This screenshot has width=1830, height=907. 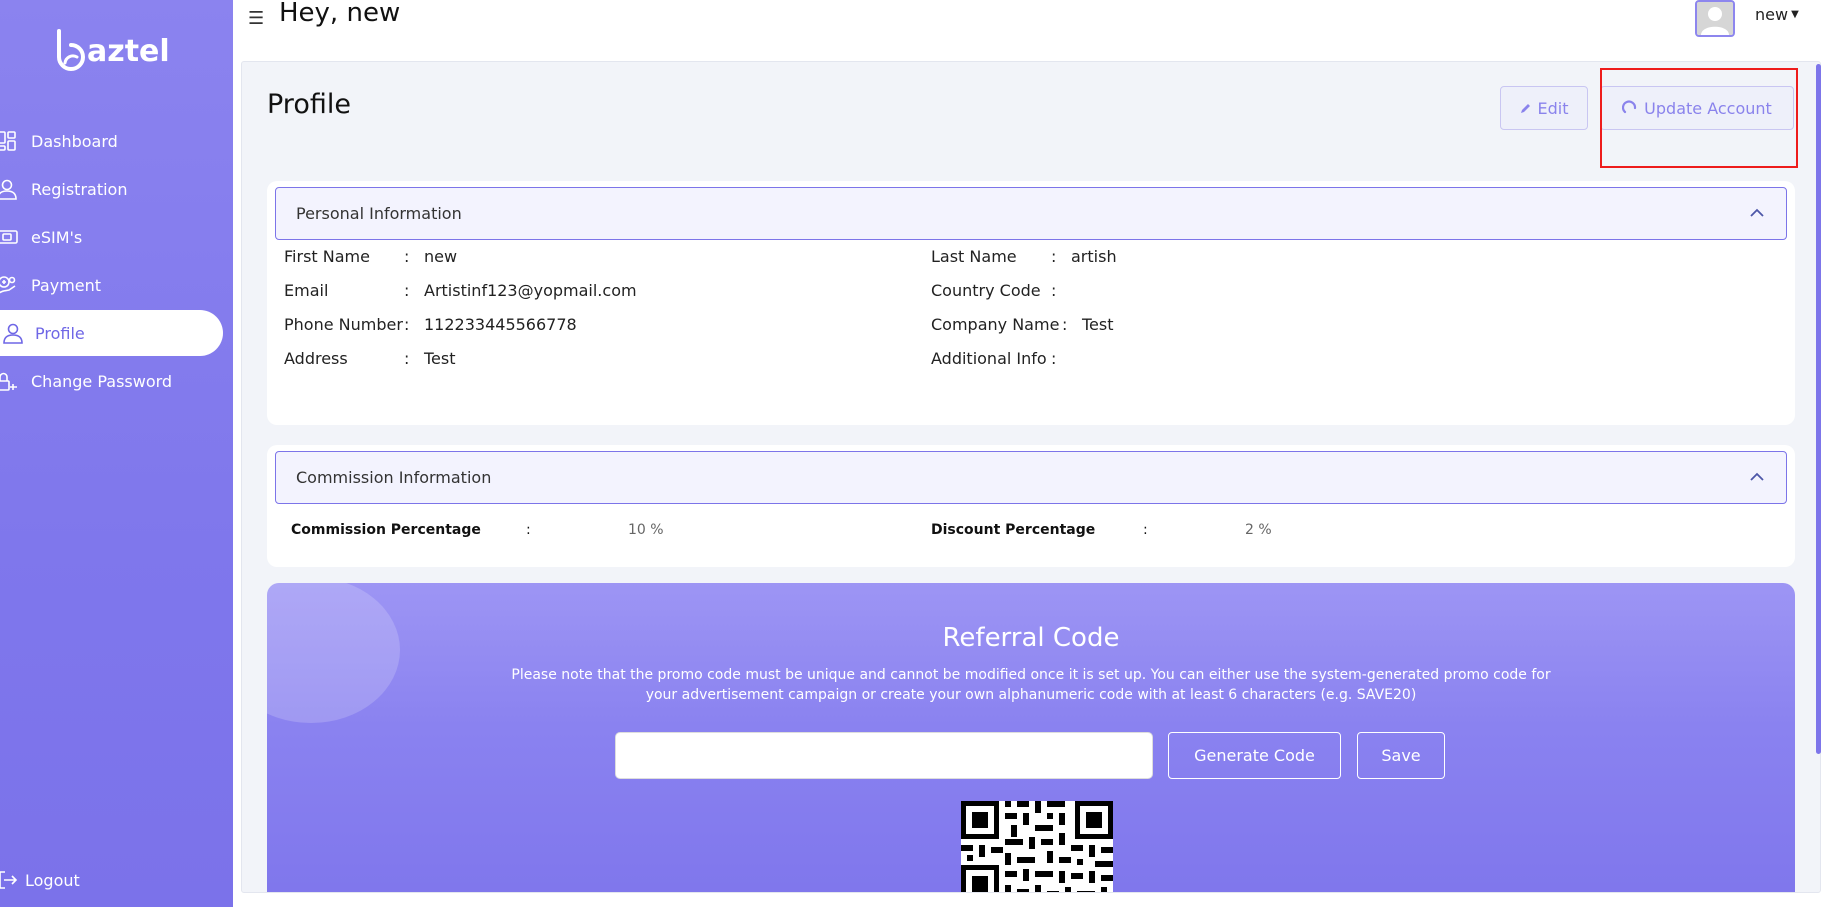 What do you see at coordinates (333, 653) in the screenshot?
I see `decorative-circle` at bounding box center [333, 653].